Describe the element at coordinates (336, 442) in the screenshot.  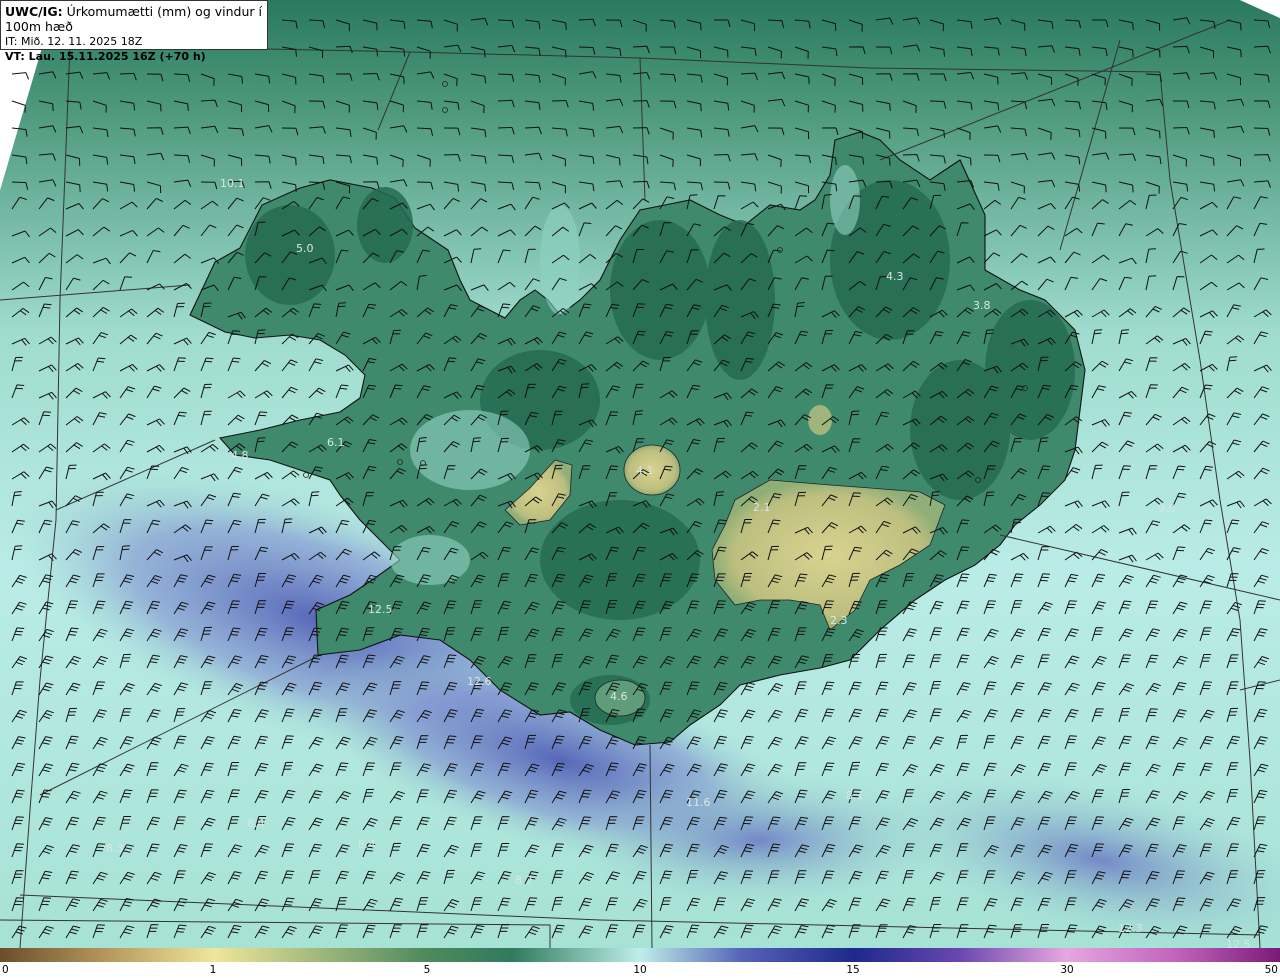
I see `map-value-label: 6.1` at that location.